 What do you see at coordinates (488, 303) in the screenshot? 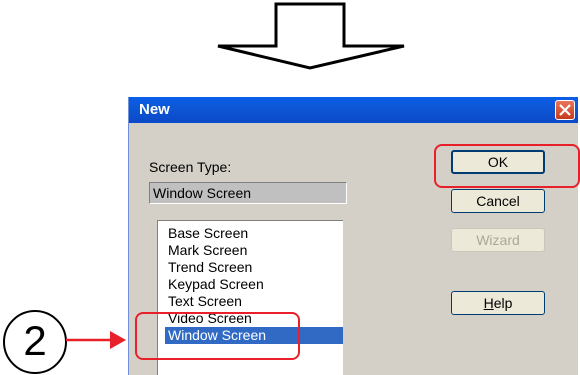
I see `help-mnemonic: H` at bounding box center [488, 303].